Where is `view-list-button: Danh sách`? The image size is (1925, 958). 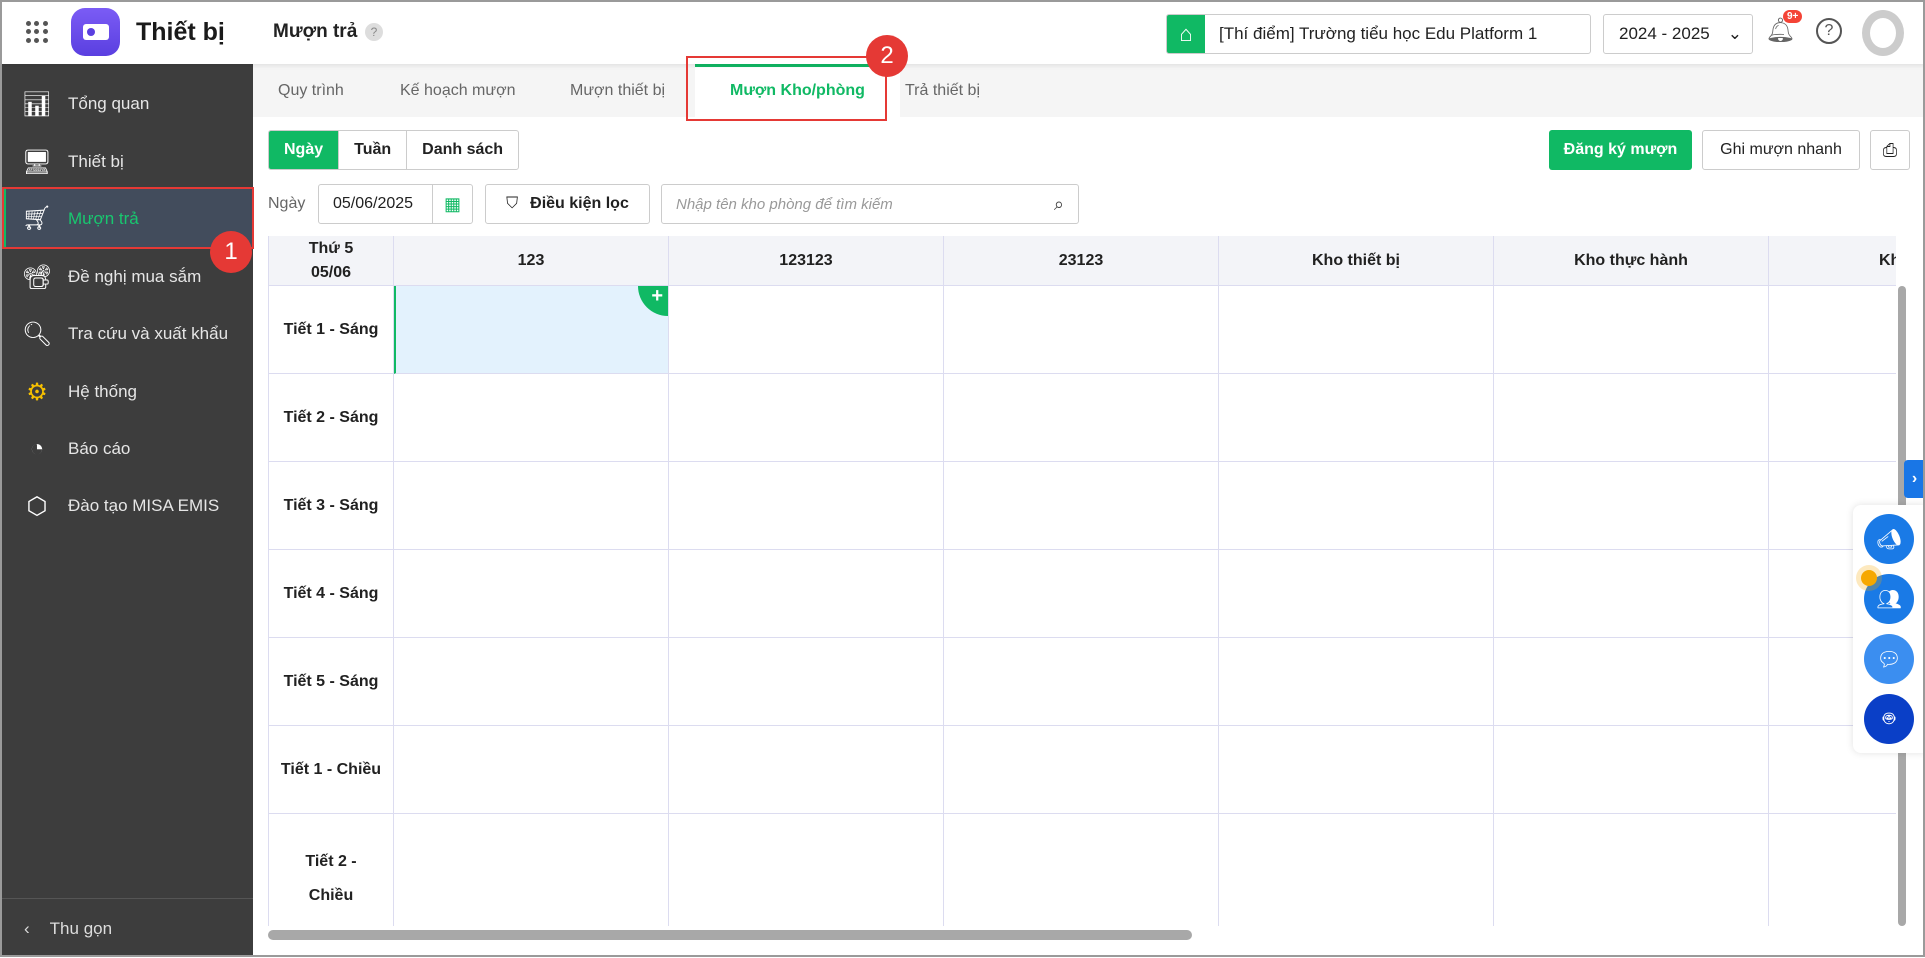
view-list-button: Danh sách is located at coordinates (462, 150).